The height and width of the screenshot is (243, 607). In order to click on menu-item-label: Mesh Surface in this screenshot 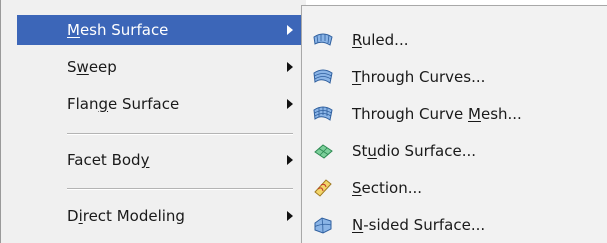, I will do `click(118, 30)`.